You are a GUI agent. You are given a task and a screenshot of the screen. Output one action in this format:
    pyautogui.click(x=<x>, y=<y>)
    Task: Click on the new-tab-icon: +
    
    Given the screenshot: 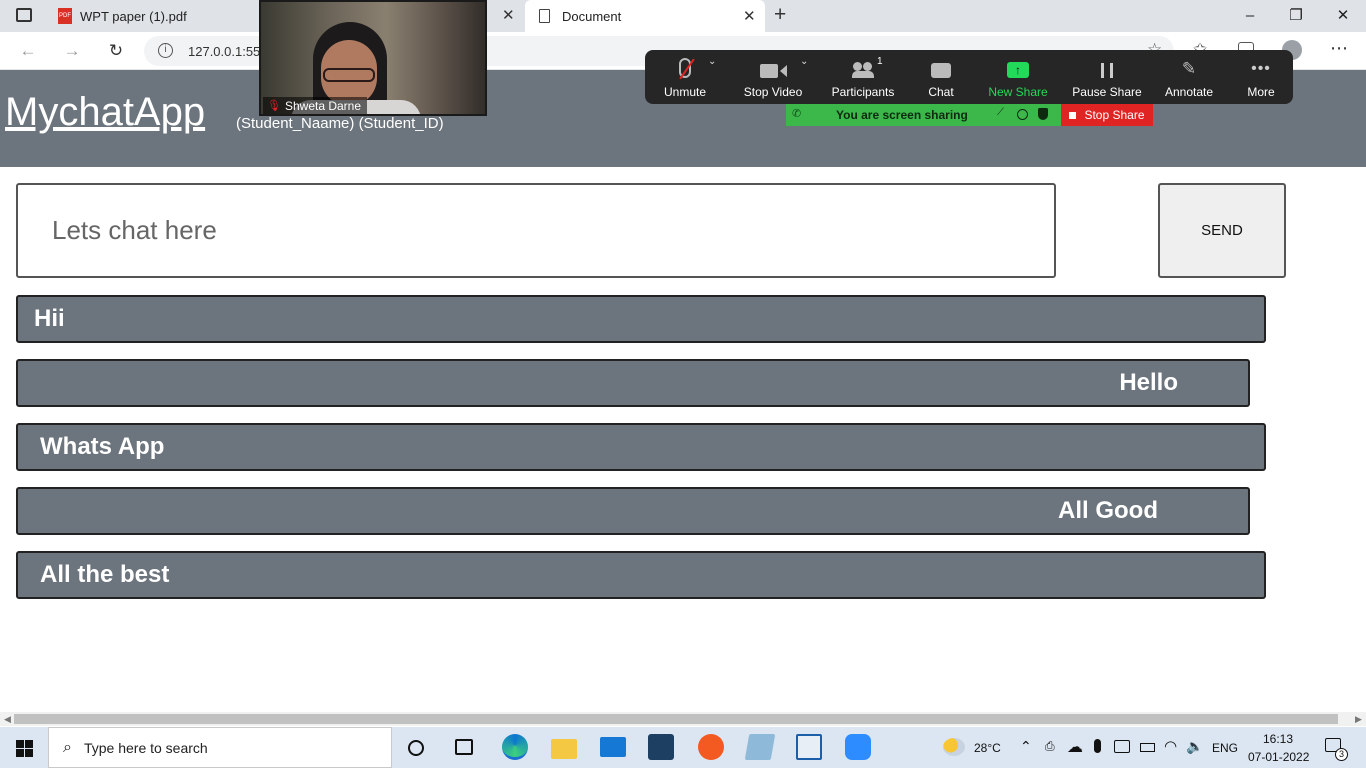 What is the action you would take?
    pyautogui.click(x=780, y=15)
    